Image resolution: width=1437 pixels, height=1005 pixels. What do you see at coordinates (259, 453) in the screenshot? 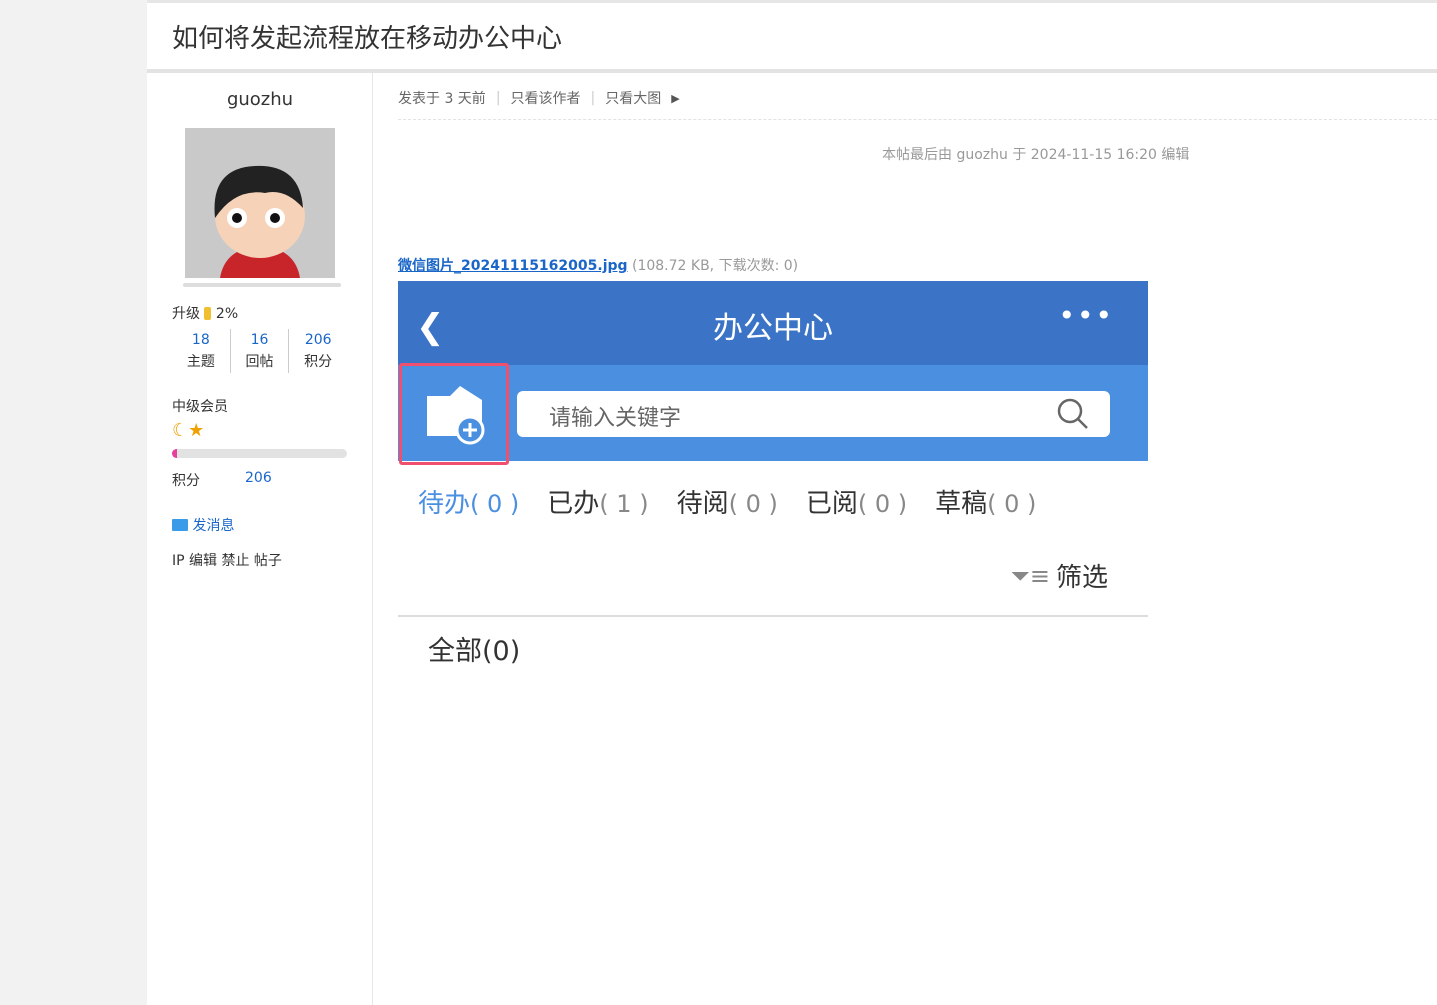
I see `points-progress` at bounding box center [259, 453].